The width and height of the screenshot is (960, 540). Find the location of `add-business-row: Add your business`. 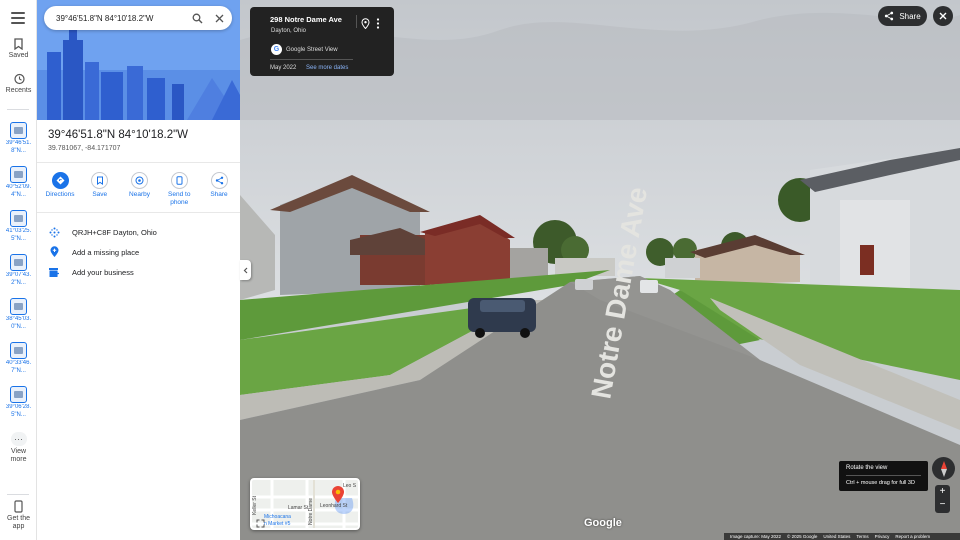

add-business-row: Add your business is located at coordinates (102, 272).